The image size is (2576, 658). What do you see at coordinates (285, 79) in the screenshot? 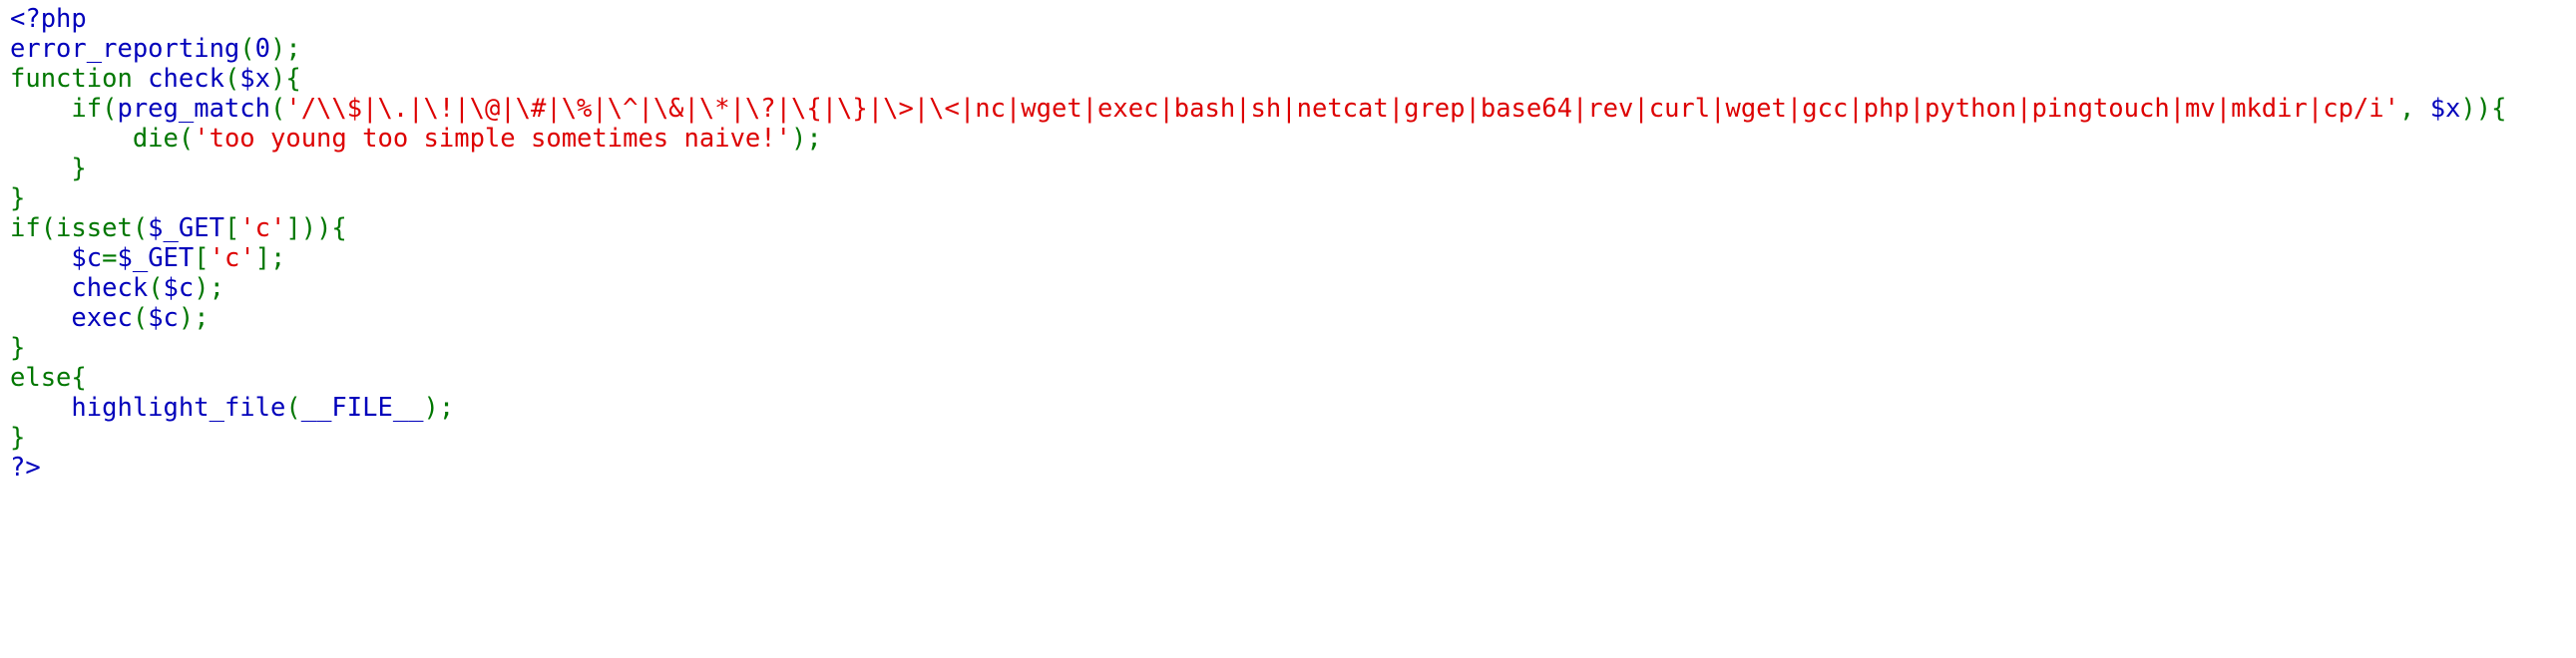
I see `code-token-keyword: ){` at bounding box center [285, 79].